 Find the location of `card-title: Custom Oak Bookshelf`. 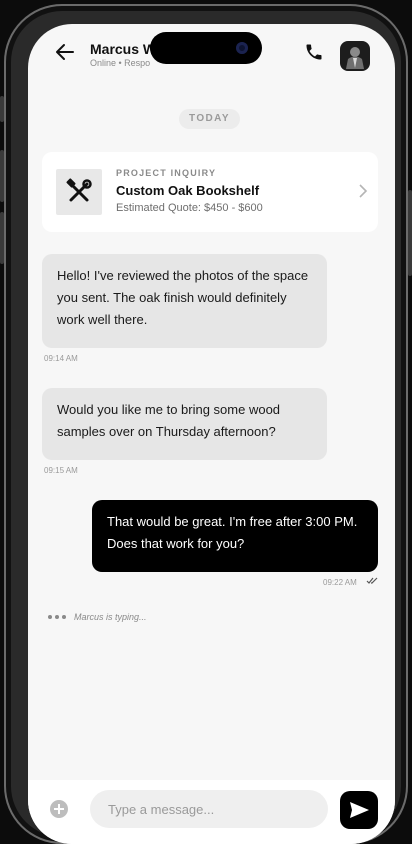

card-title: Custom Oak Bookshelf is located at coordinates (188, 190).